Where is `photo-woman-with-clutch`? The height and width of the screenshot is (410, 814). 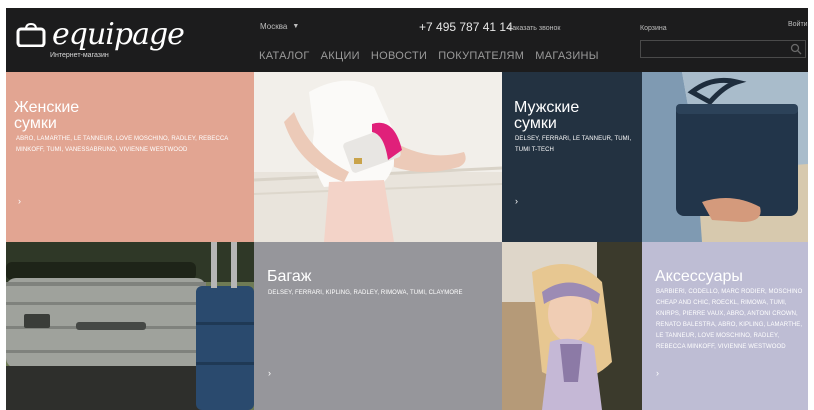 photo-woman-with-clutch is located at coordinates (378, 157).